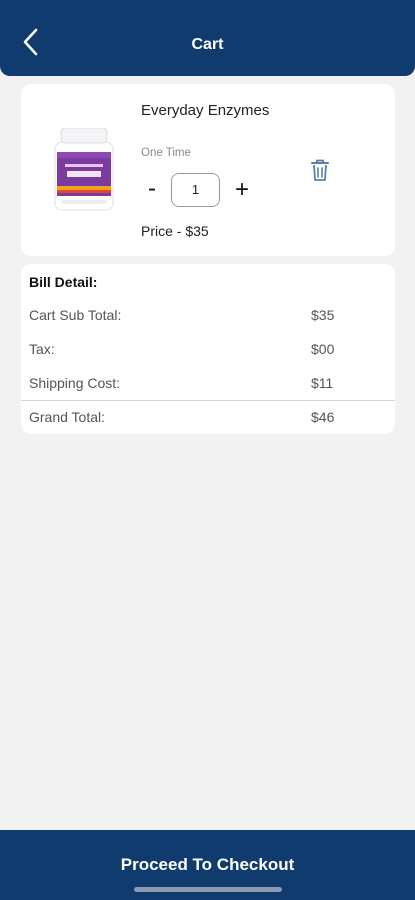 The height and width of the screenshot is (900, 415). What do you see at coordinates (175, 231) in the screenshot?
I see `product-price: Price - $35` at bounding box center [175, 231].